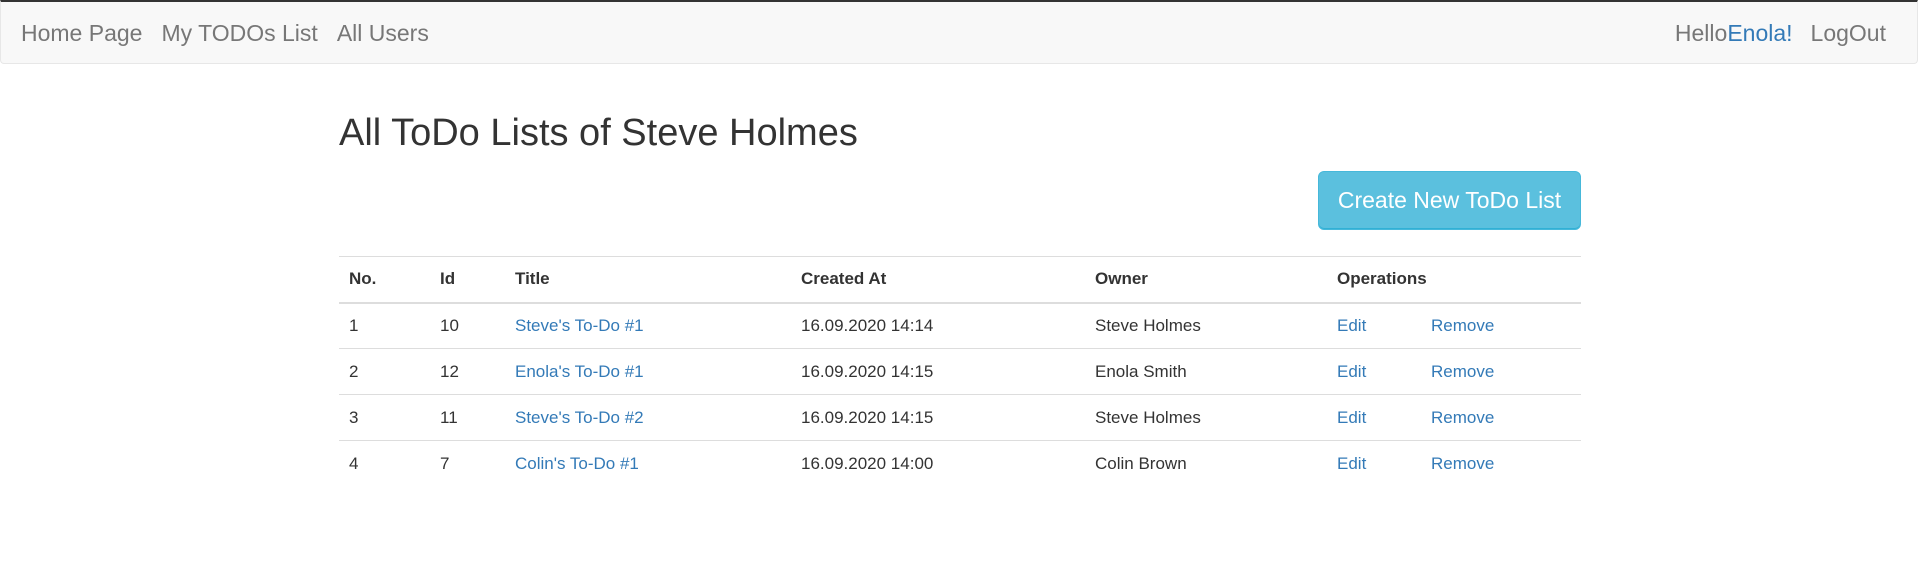 The image size is (1920, 568). I want to click on cell-id: 7, so click(467, 463).